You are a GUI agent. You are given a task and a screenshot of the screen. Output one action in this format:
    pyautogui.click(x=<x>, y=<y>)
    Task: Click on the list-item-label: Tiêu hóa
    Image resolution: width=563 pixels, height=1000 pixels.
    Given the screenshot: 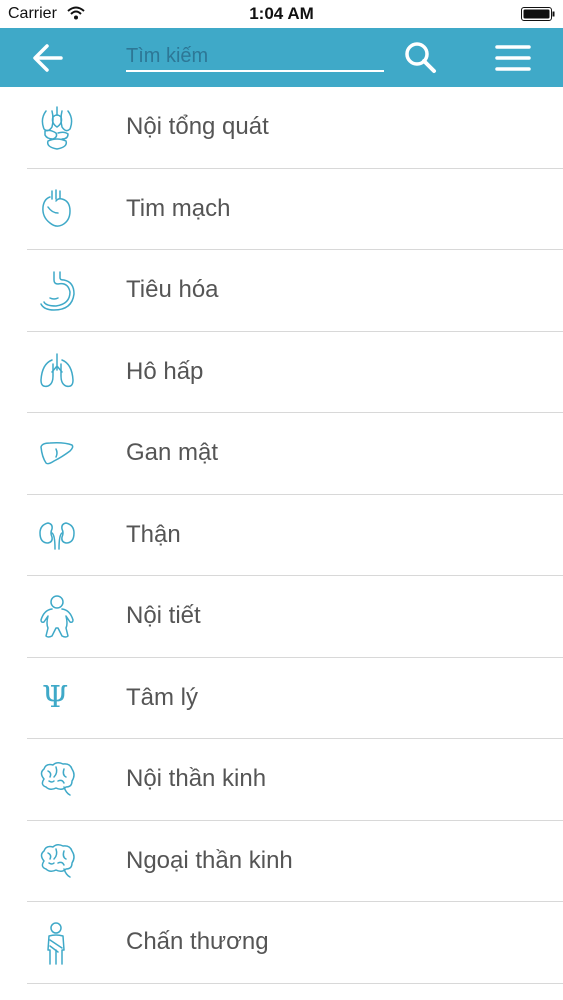 What is the action you would take?
    pyautogui.click(x=172, y=289)
    